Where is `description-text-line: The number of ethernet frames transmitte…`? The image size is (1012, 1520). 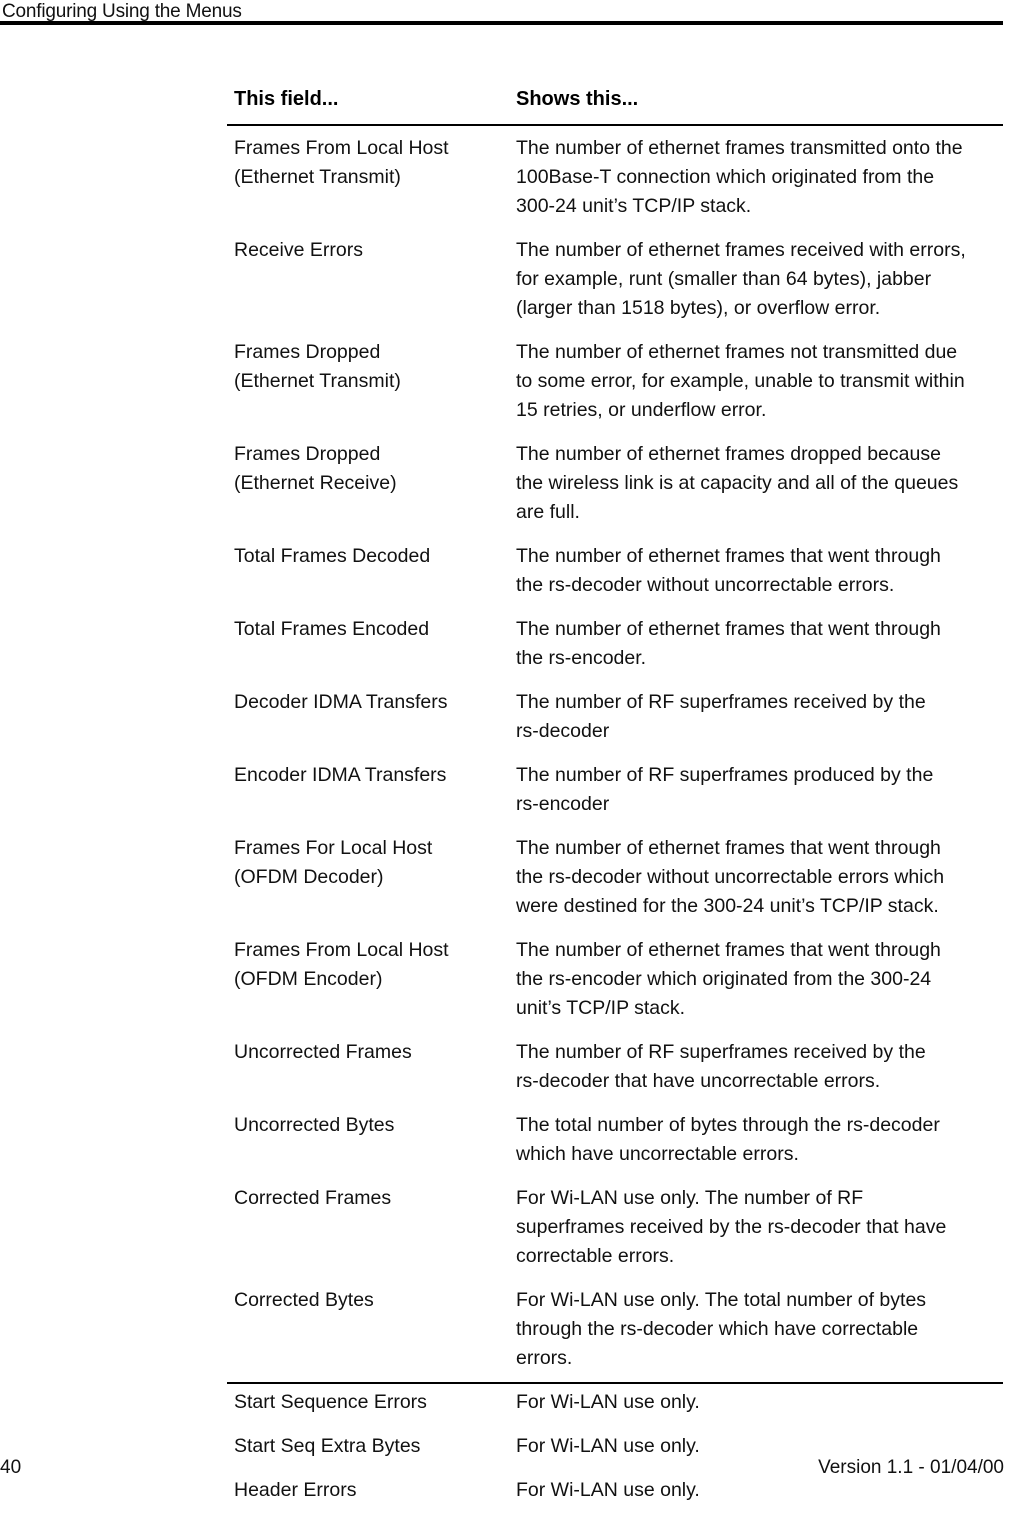
description-text-line: The number of ethernet frames transmitte… is located at coordinates (739, 148).